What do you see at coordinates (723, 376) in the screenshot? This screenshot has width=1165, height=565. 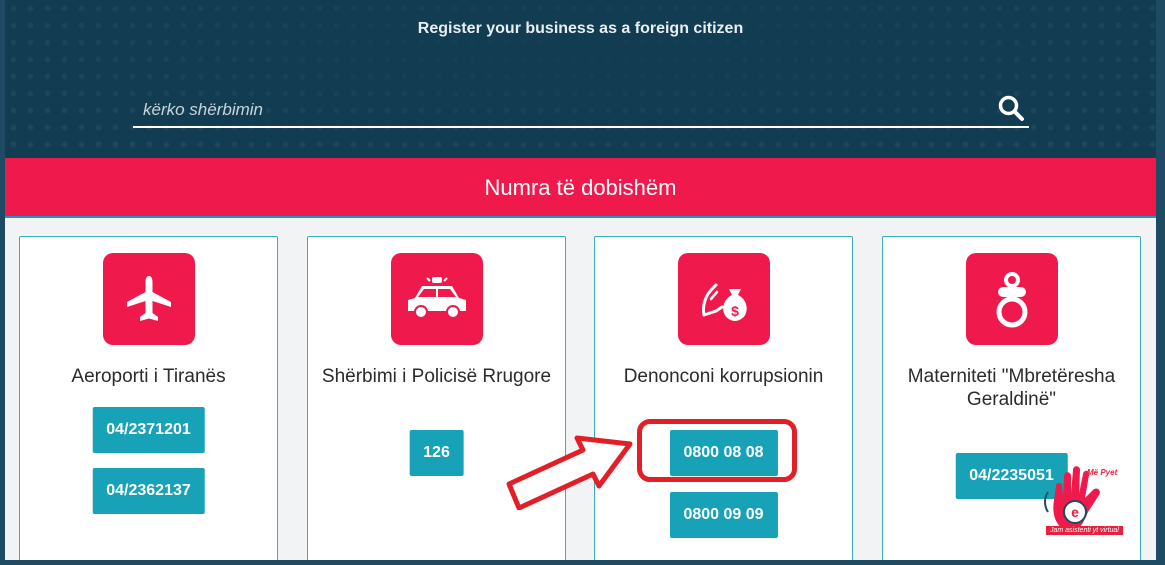 I see `card-title: Denonconi korrupsionin` at bounding box center [723, 376].